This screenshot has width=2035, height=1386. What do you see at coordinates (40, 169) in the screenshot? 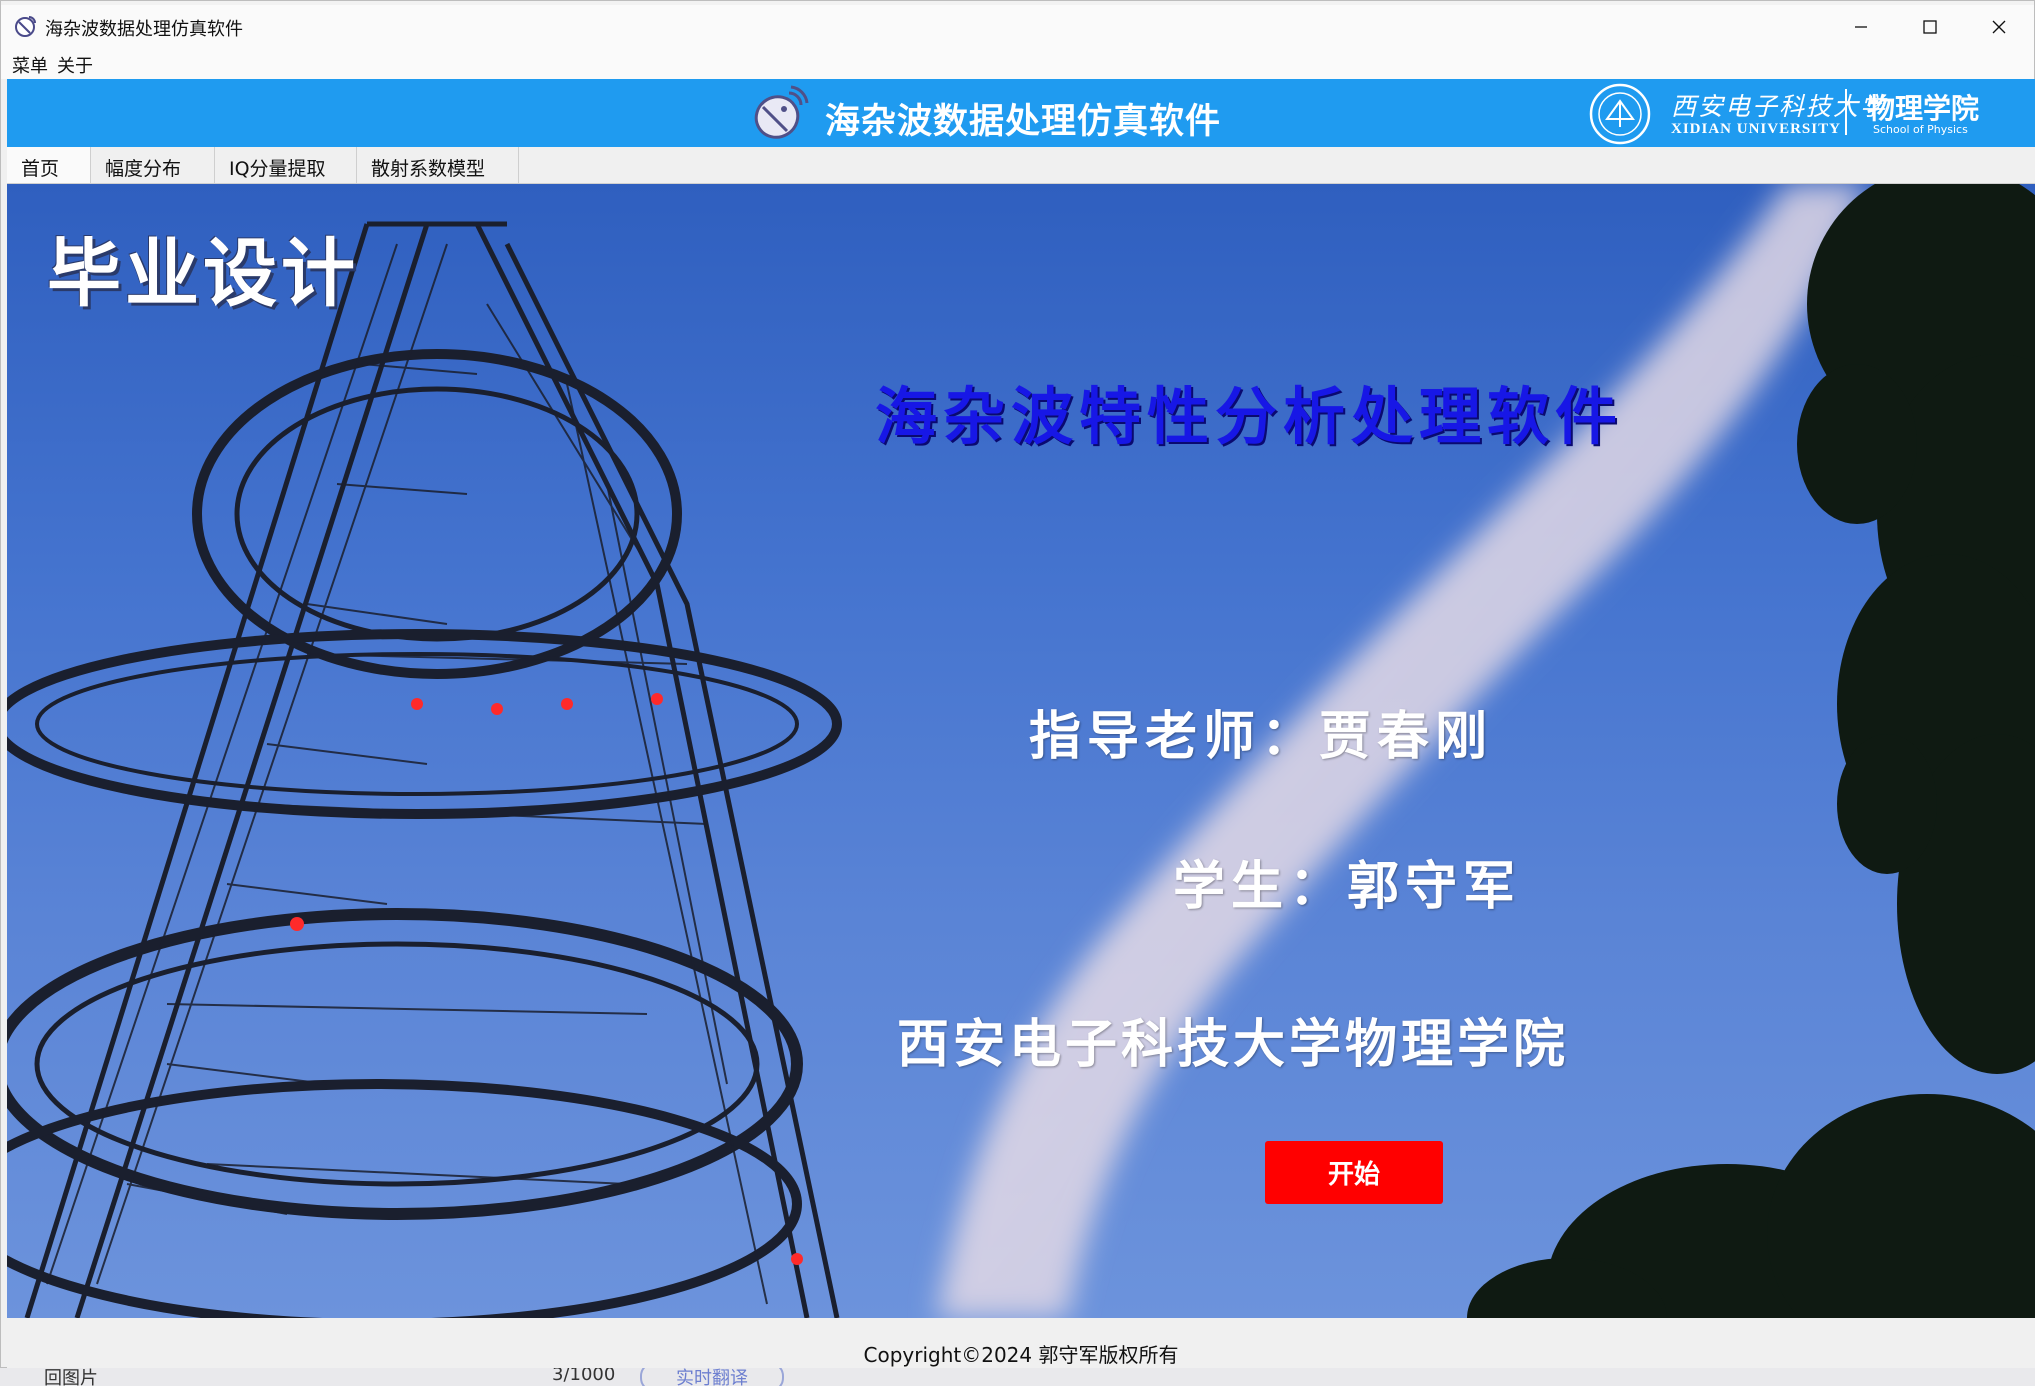
I see `tab-home-label: 首页` at bounding box center [40, 169].